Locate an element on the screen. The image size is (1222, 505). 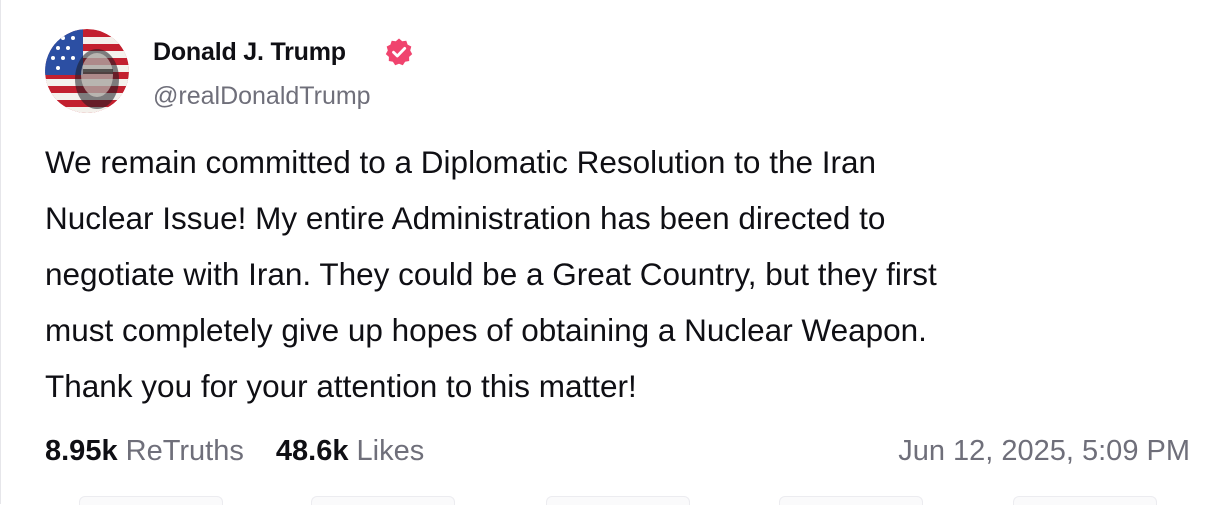
post-timestamp: Jun 12, 2025, 5:09 PM is located at coordinates (1044, 451).